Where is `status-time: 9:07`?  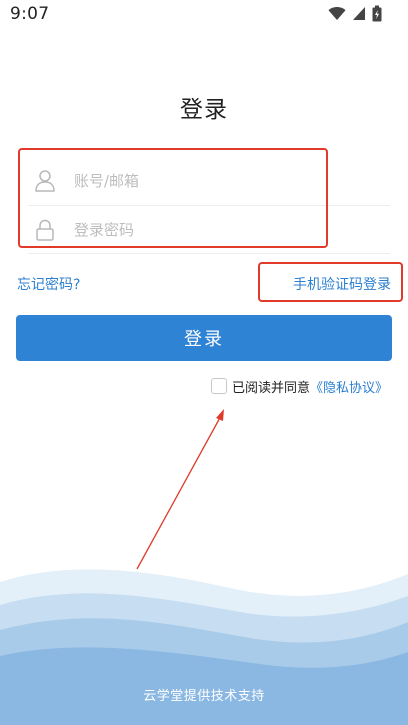 status-time: 9:07 is located at coordinates (30, 14).